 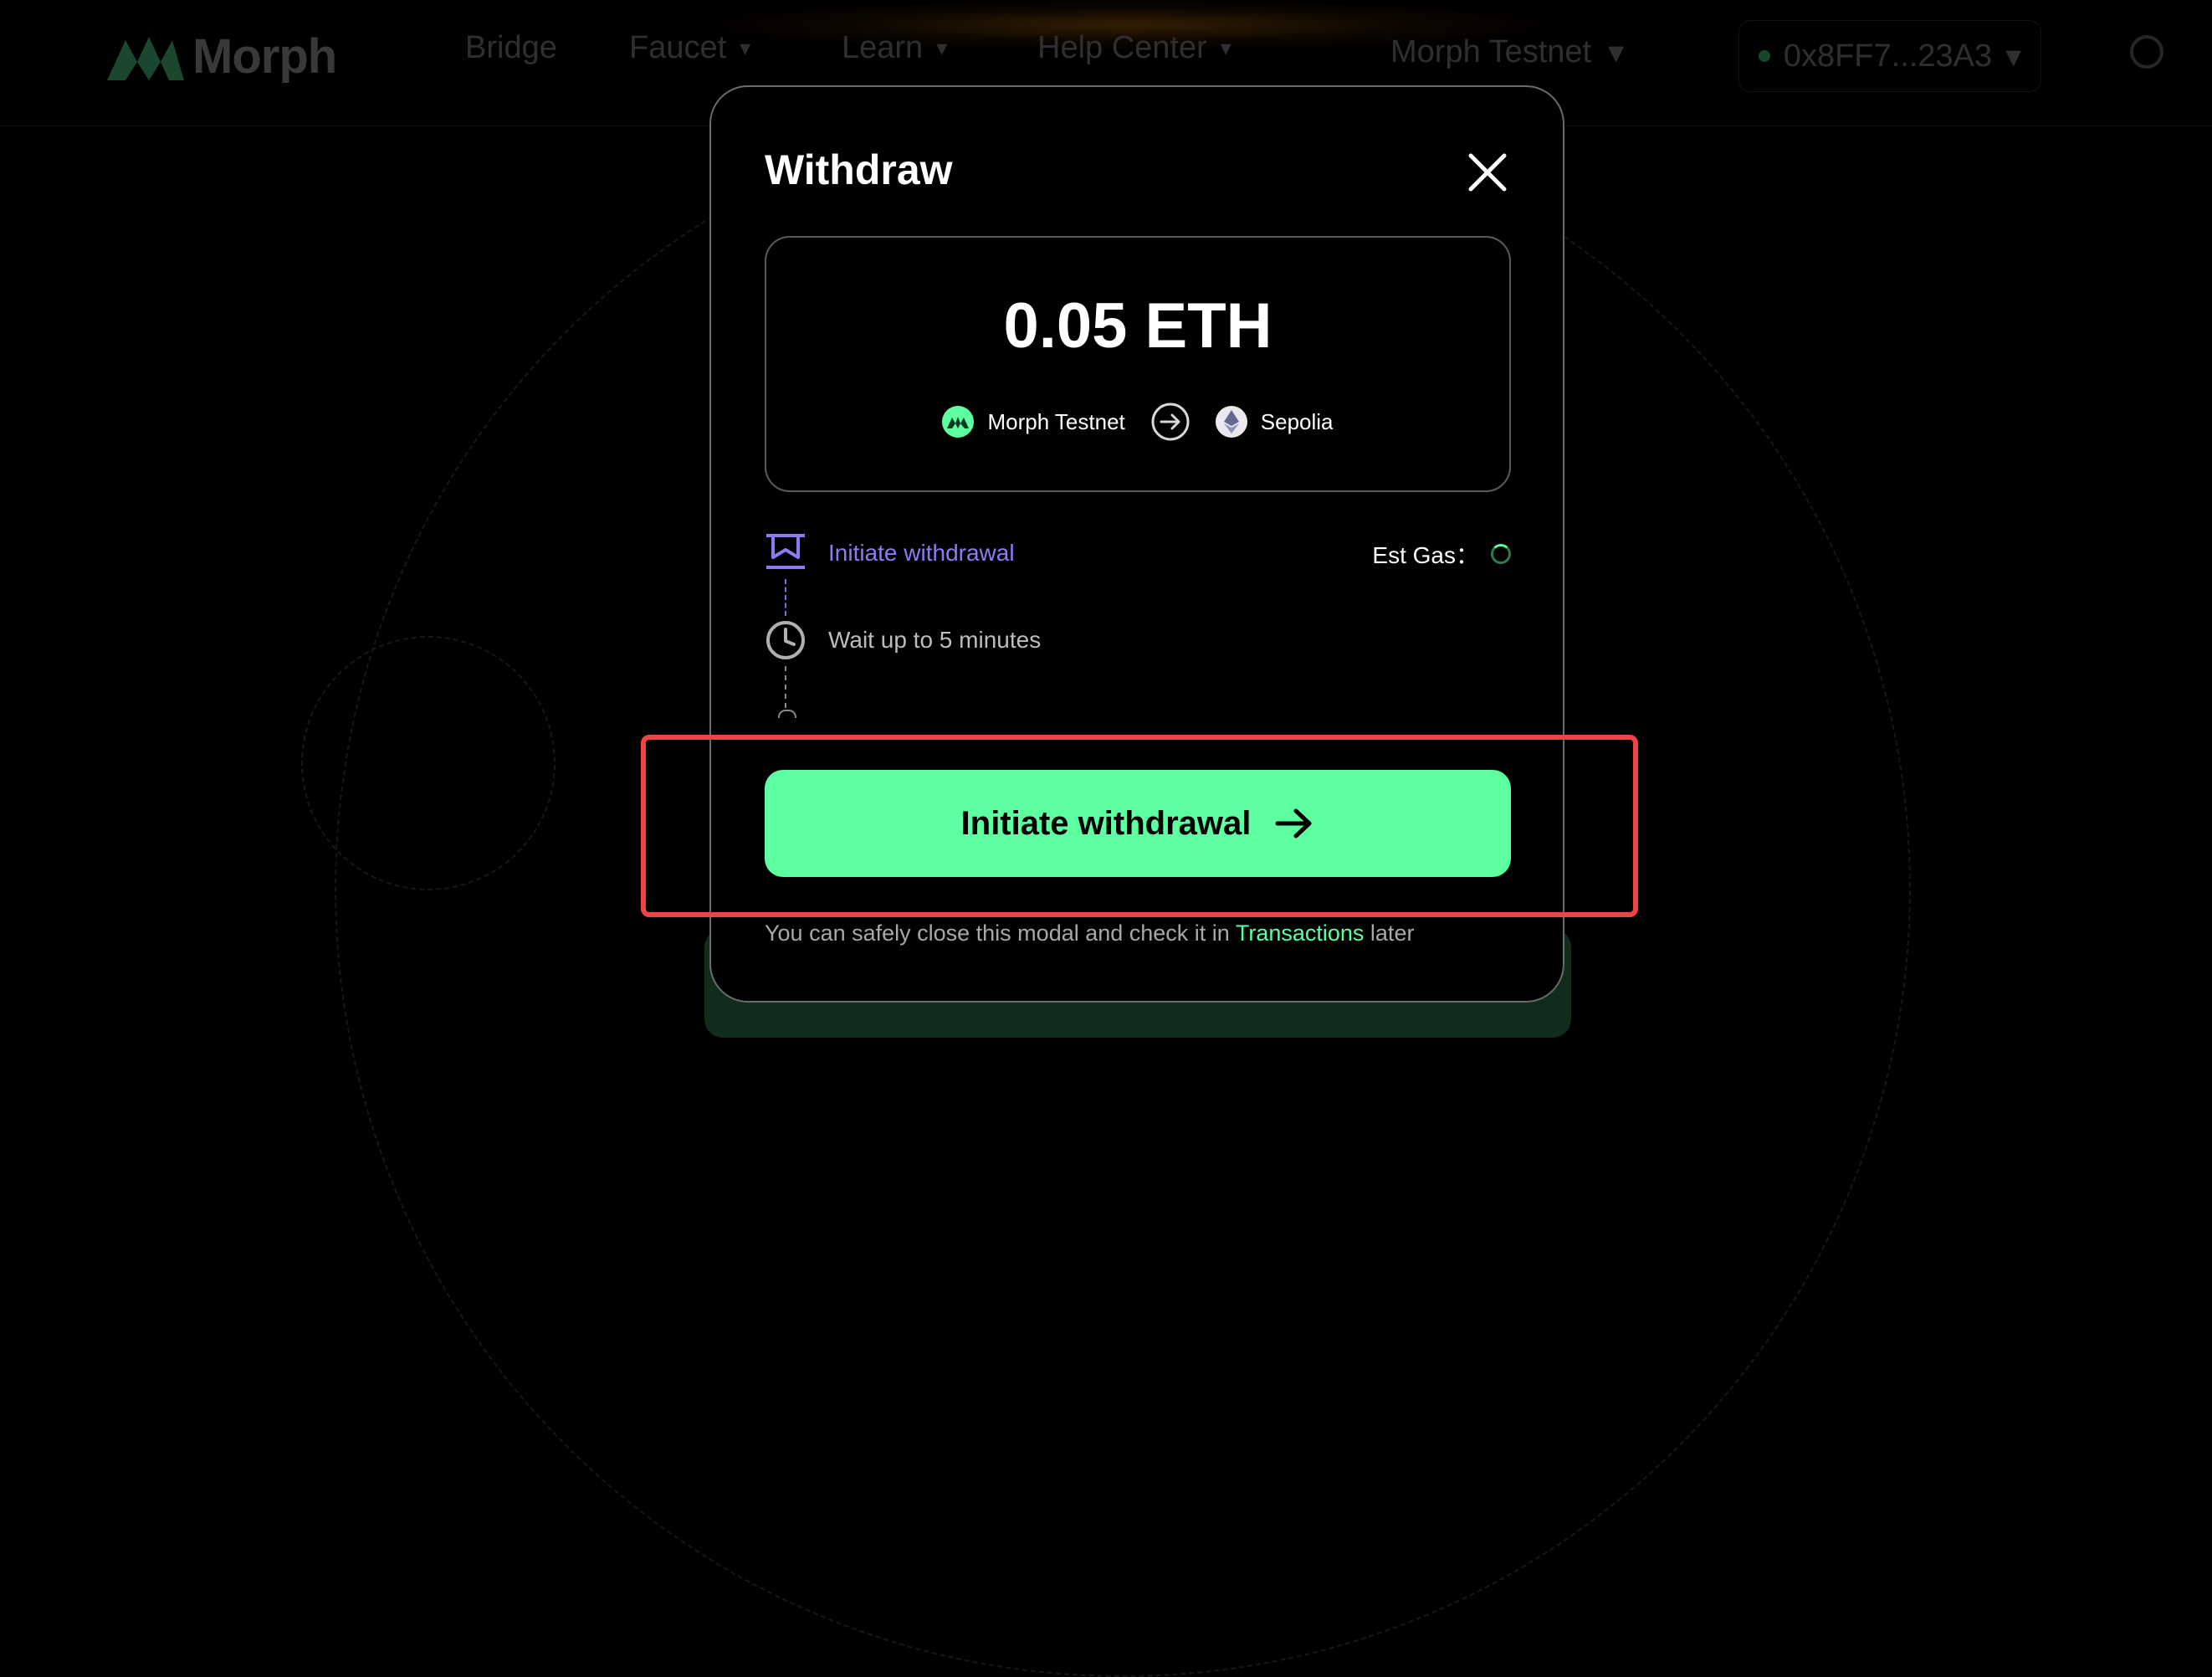 I want to click on nav-learn: Learn ▾, so click(x=894, y=48).